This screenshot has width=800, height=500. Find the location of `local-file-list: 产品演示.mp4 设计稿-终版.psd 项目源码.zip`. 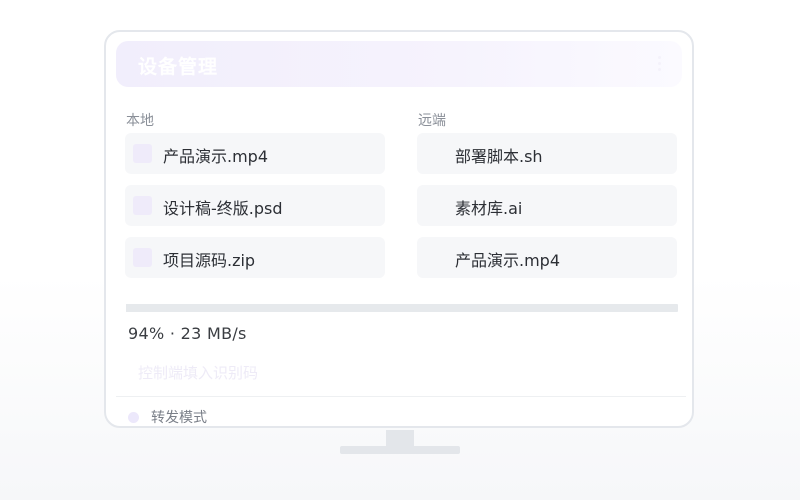

local-file-list: 产品演示.mp4 设计稿-终版.psd 项目源码.zip is located at coordinates (255, 211).